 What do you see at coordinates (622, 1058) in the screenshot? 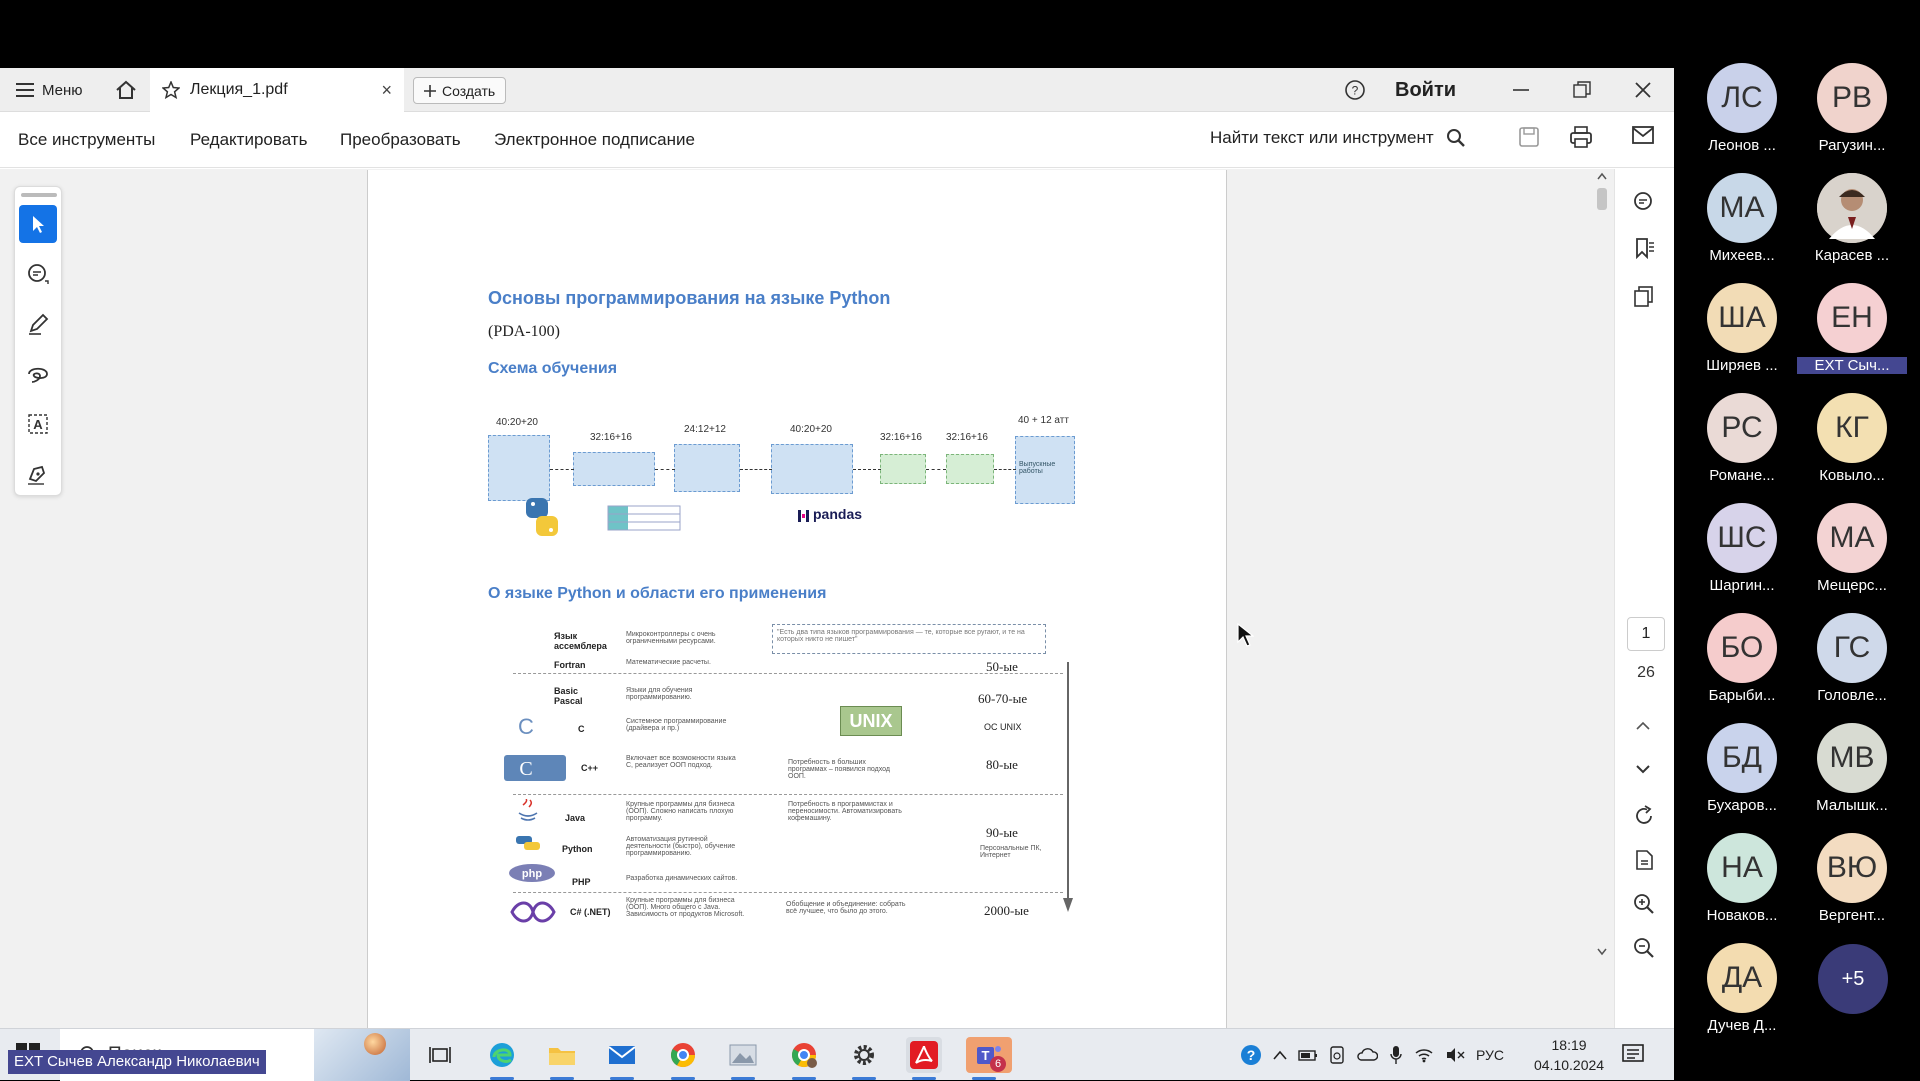
I see `mail-app` at bounding box center [622, 1058].